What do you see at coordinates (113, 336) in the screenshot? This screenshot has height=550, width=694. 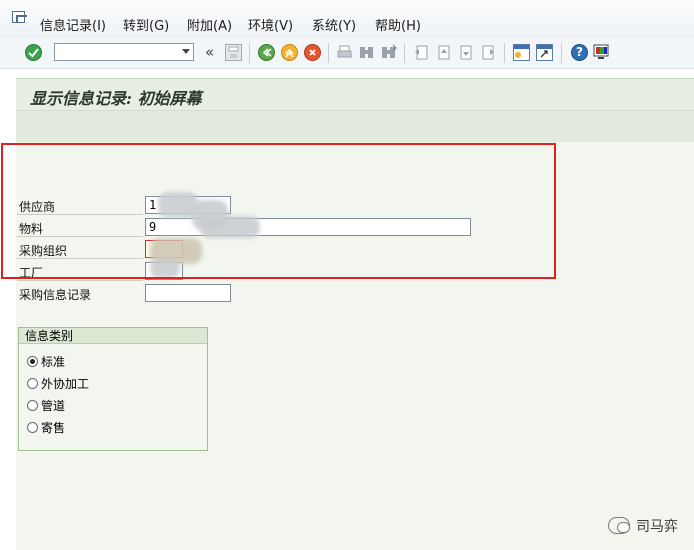 I see `info-category-title: 信息类别` at bounding box center [113, 336].